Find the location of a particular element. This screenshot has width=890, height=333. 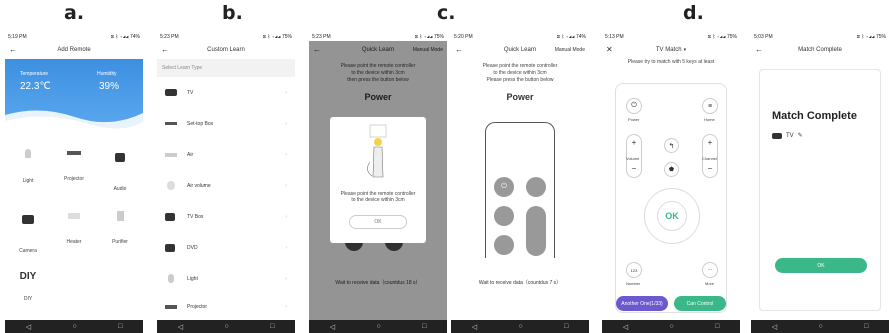

return-button: ↰ is located at coordinates (671, 145).